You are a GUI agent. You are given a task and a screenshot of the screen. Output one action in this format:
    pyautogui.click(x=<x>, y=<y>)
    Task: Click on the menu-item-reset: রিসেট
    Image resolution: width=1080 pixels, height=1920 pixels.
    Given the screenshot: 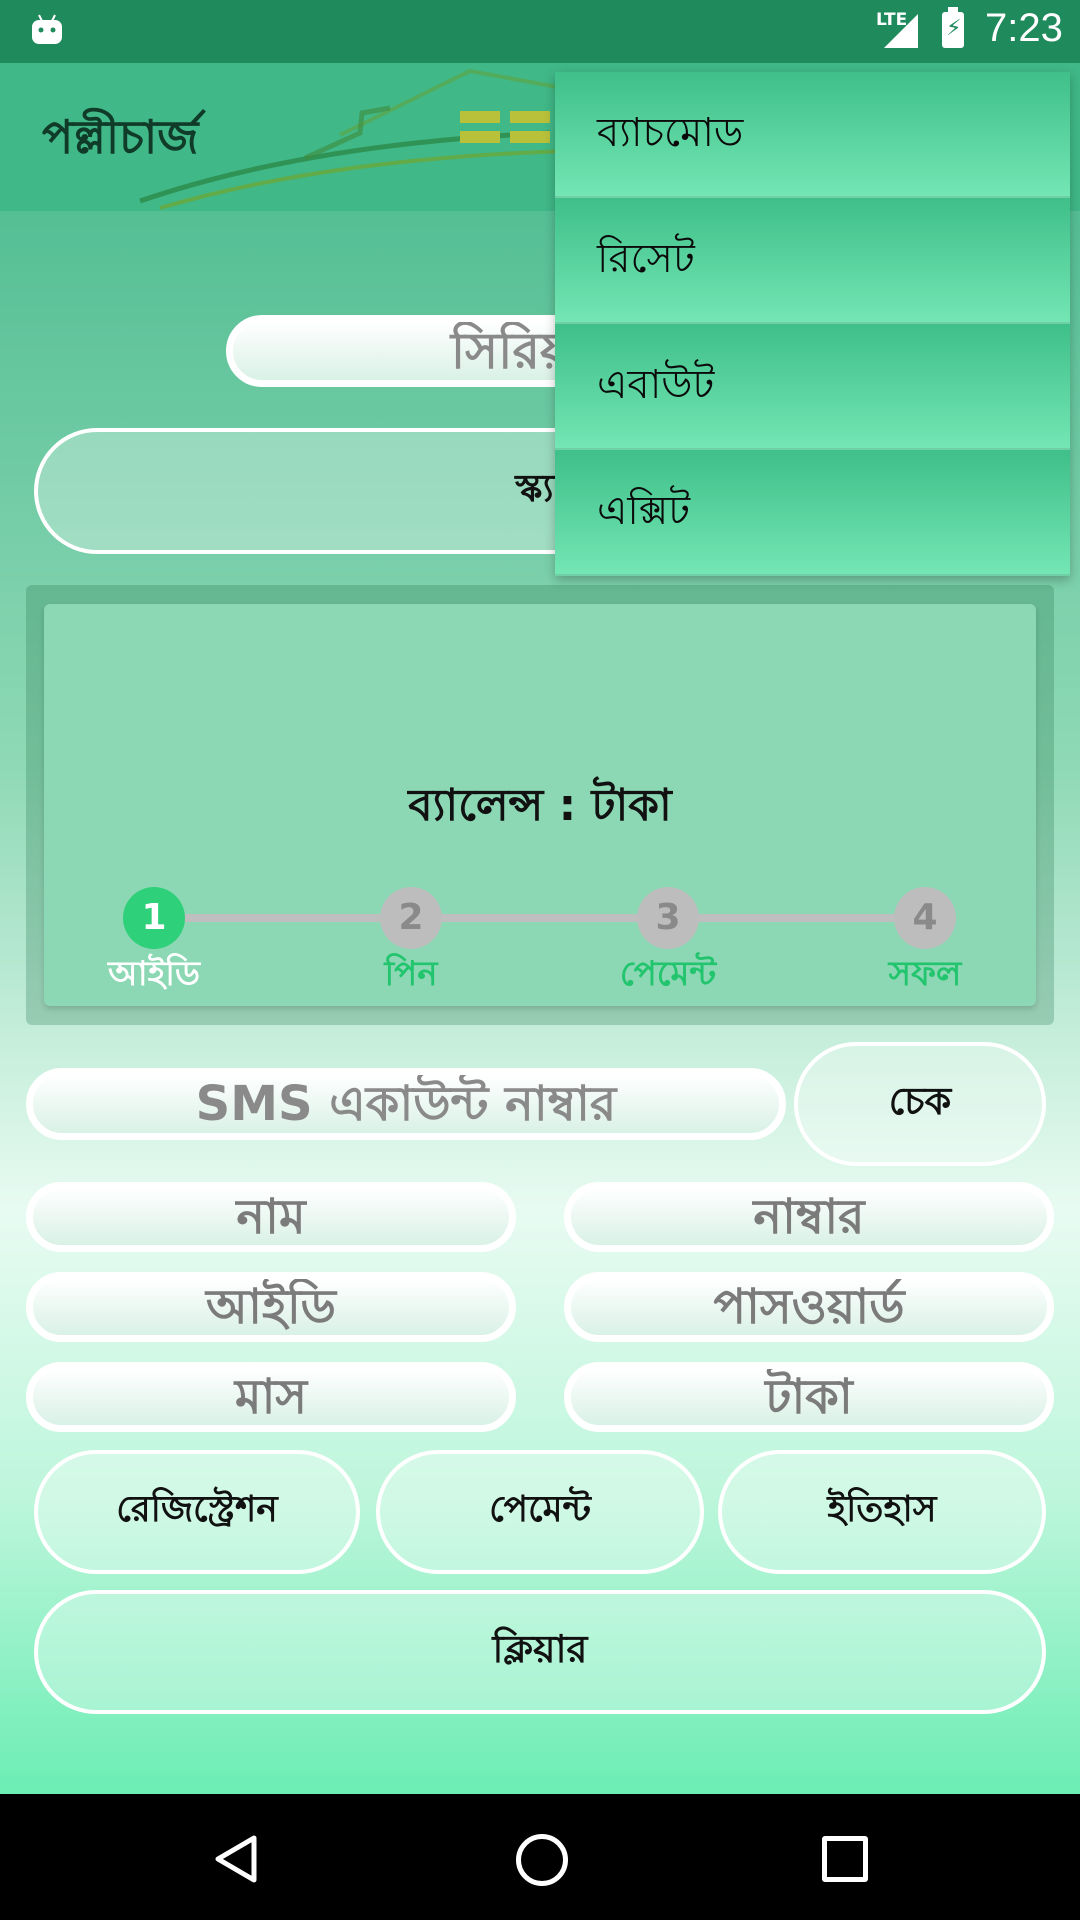 What is the action you would take?
    pyautogui.click(x=812, y=261)
    